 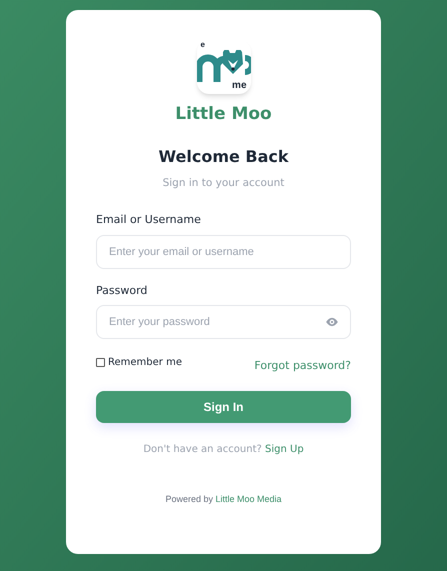 I want to click on sign-up-link: Sign Up, so click(x=284, y=449).